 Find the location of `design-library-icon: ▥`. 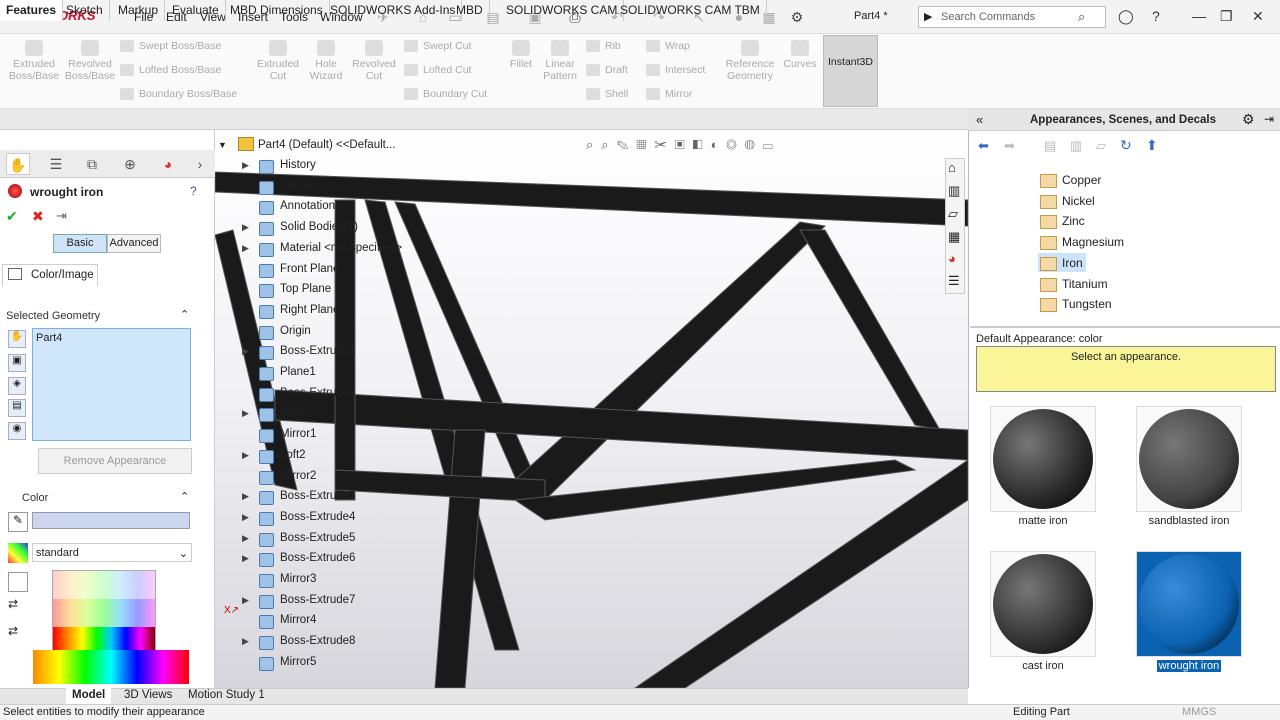

design-library-icon: ▥ is located at coordinates (954, 191).